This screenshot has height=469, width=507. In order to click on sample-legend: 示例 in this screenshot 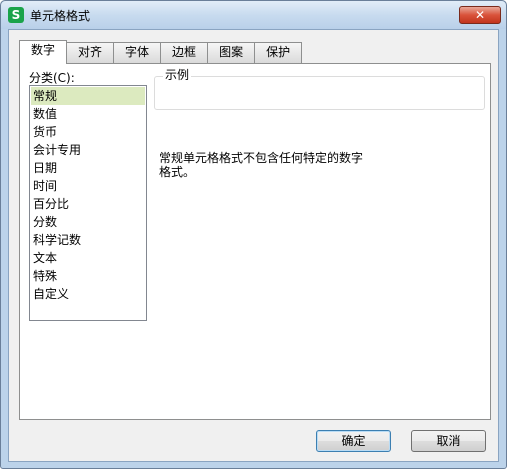, I will do `click(177, 75)`.